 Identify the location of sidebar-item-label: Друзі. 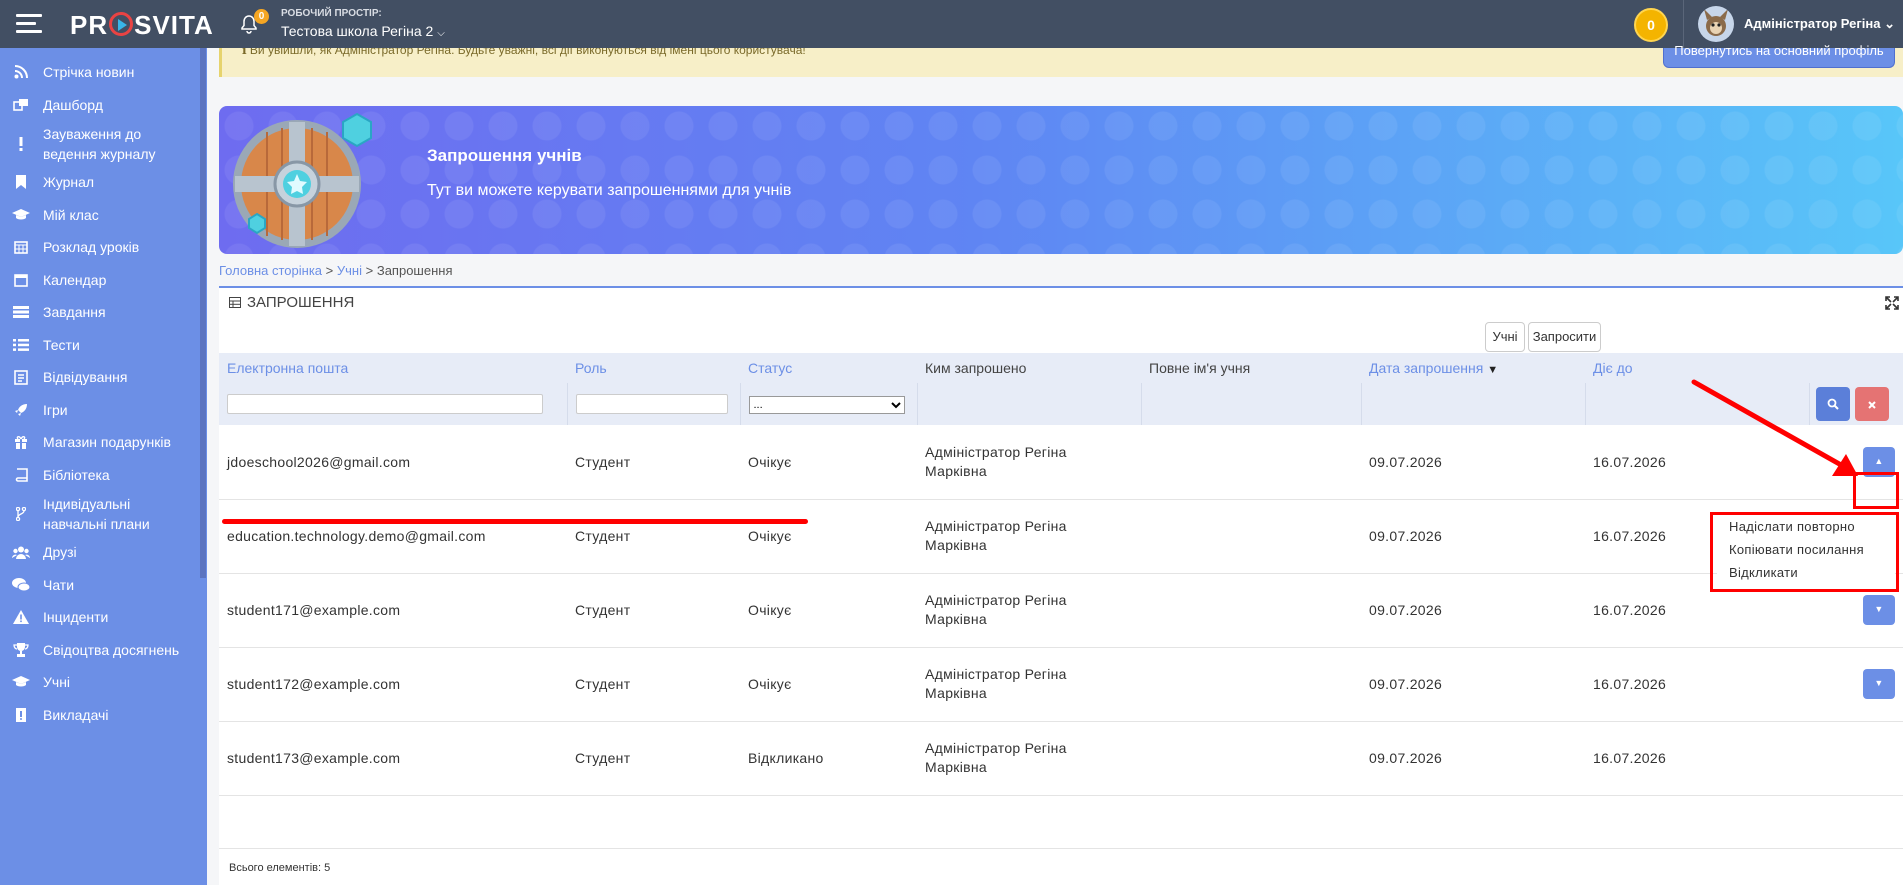
(60, 552).